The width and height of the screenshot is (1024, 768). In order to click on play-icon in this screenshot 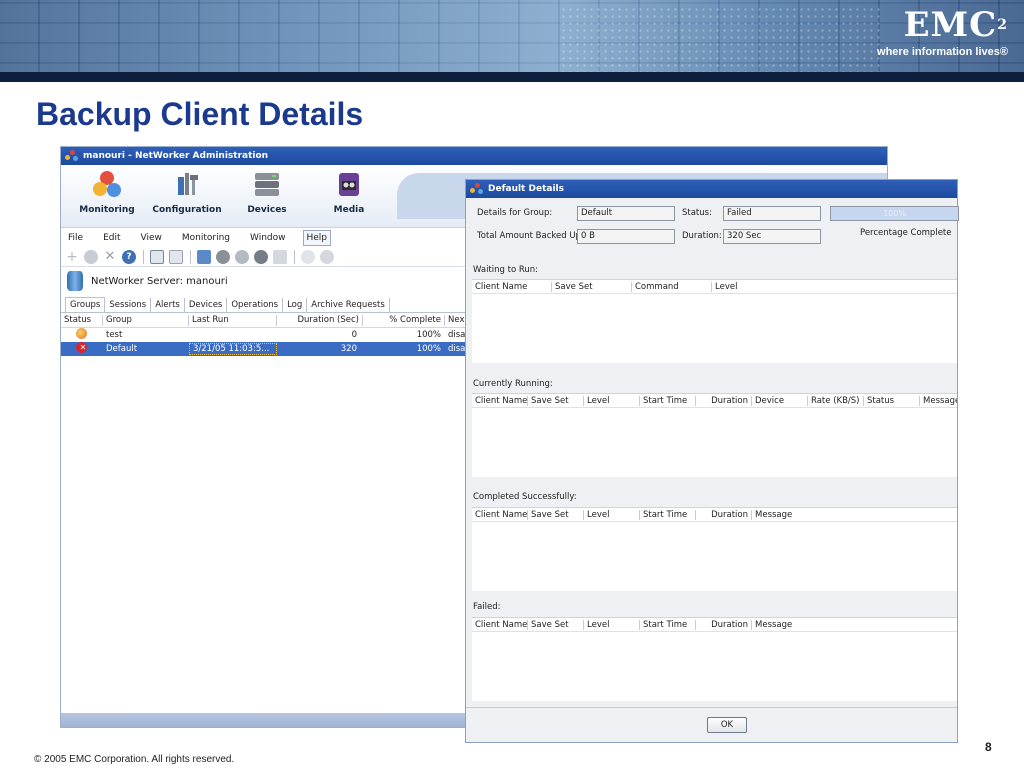, I will do `click(223, 256)`.